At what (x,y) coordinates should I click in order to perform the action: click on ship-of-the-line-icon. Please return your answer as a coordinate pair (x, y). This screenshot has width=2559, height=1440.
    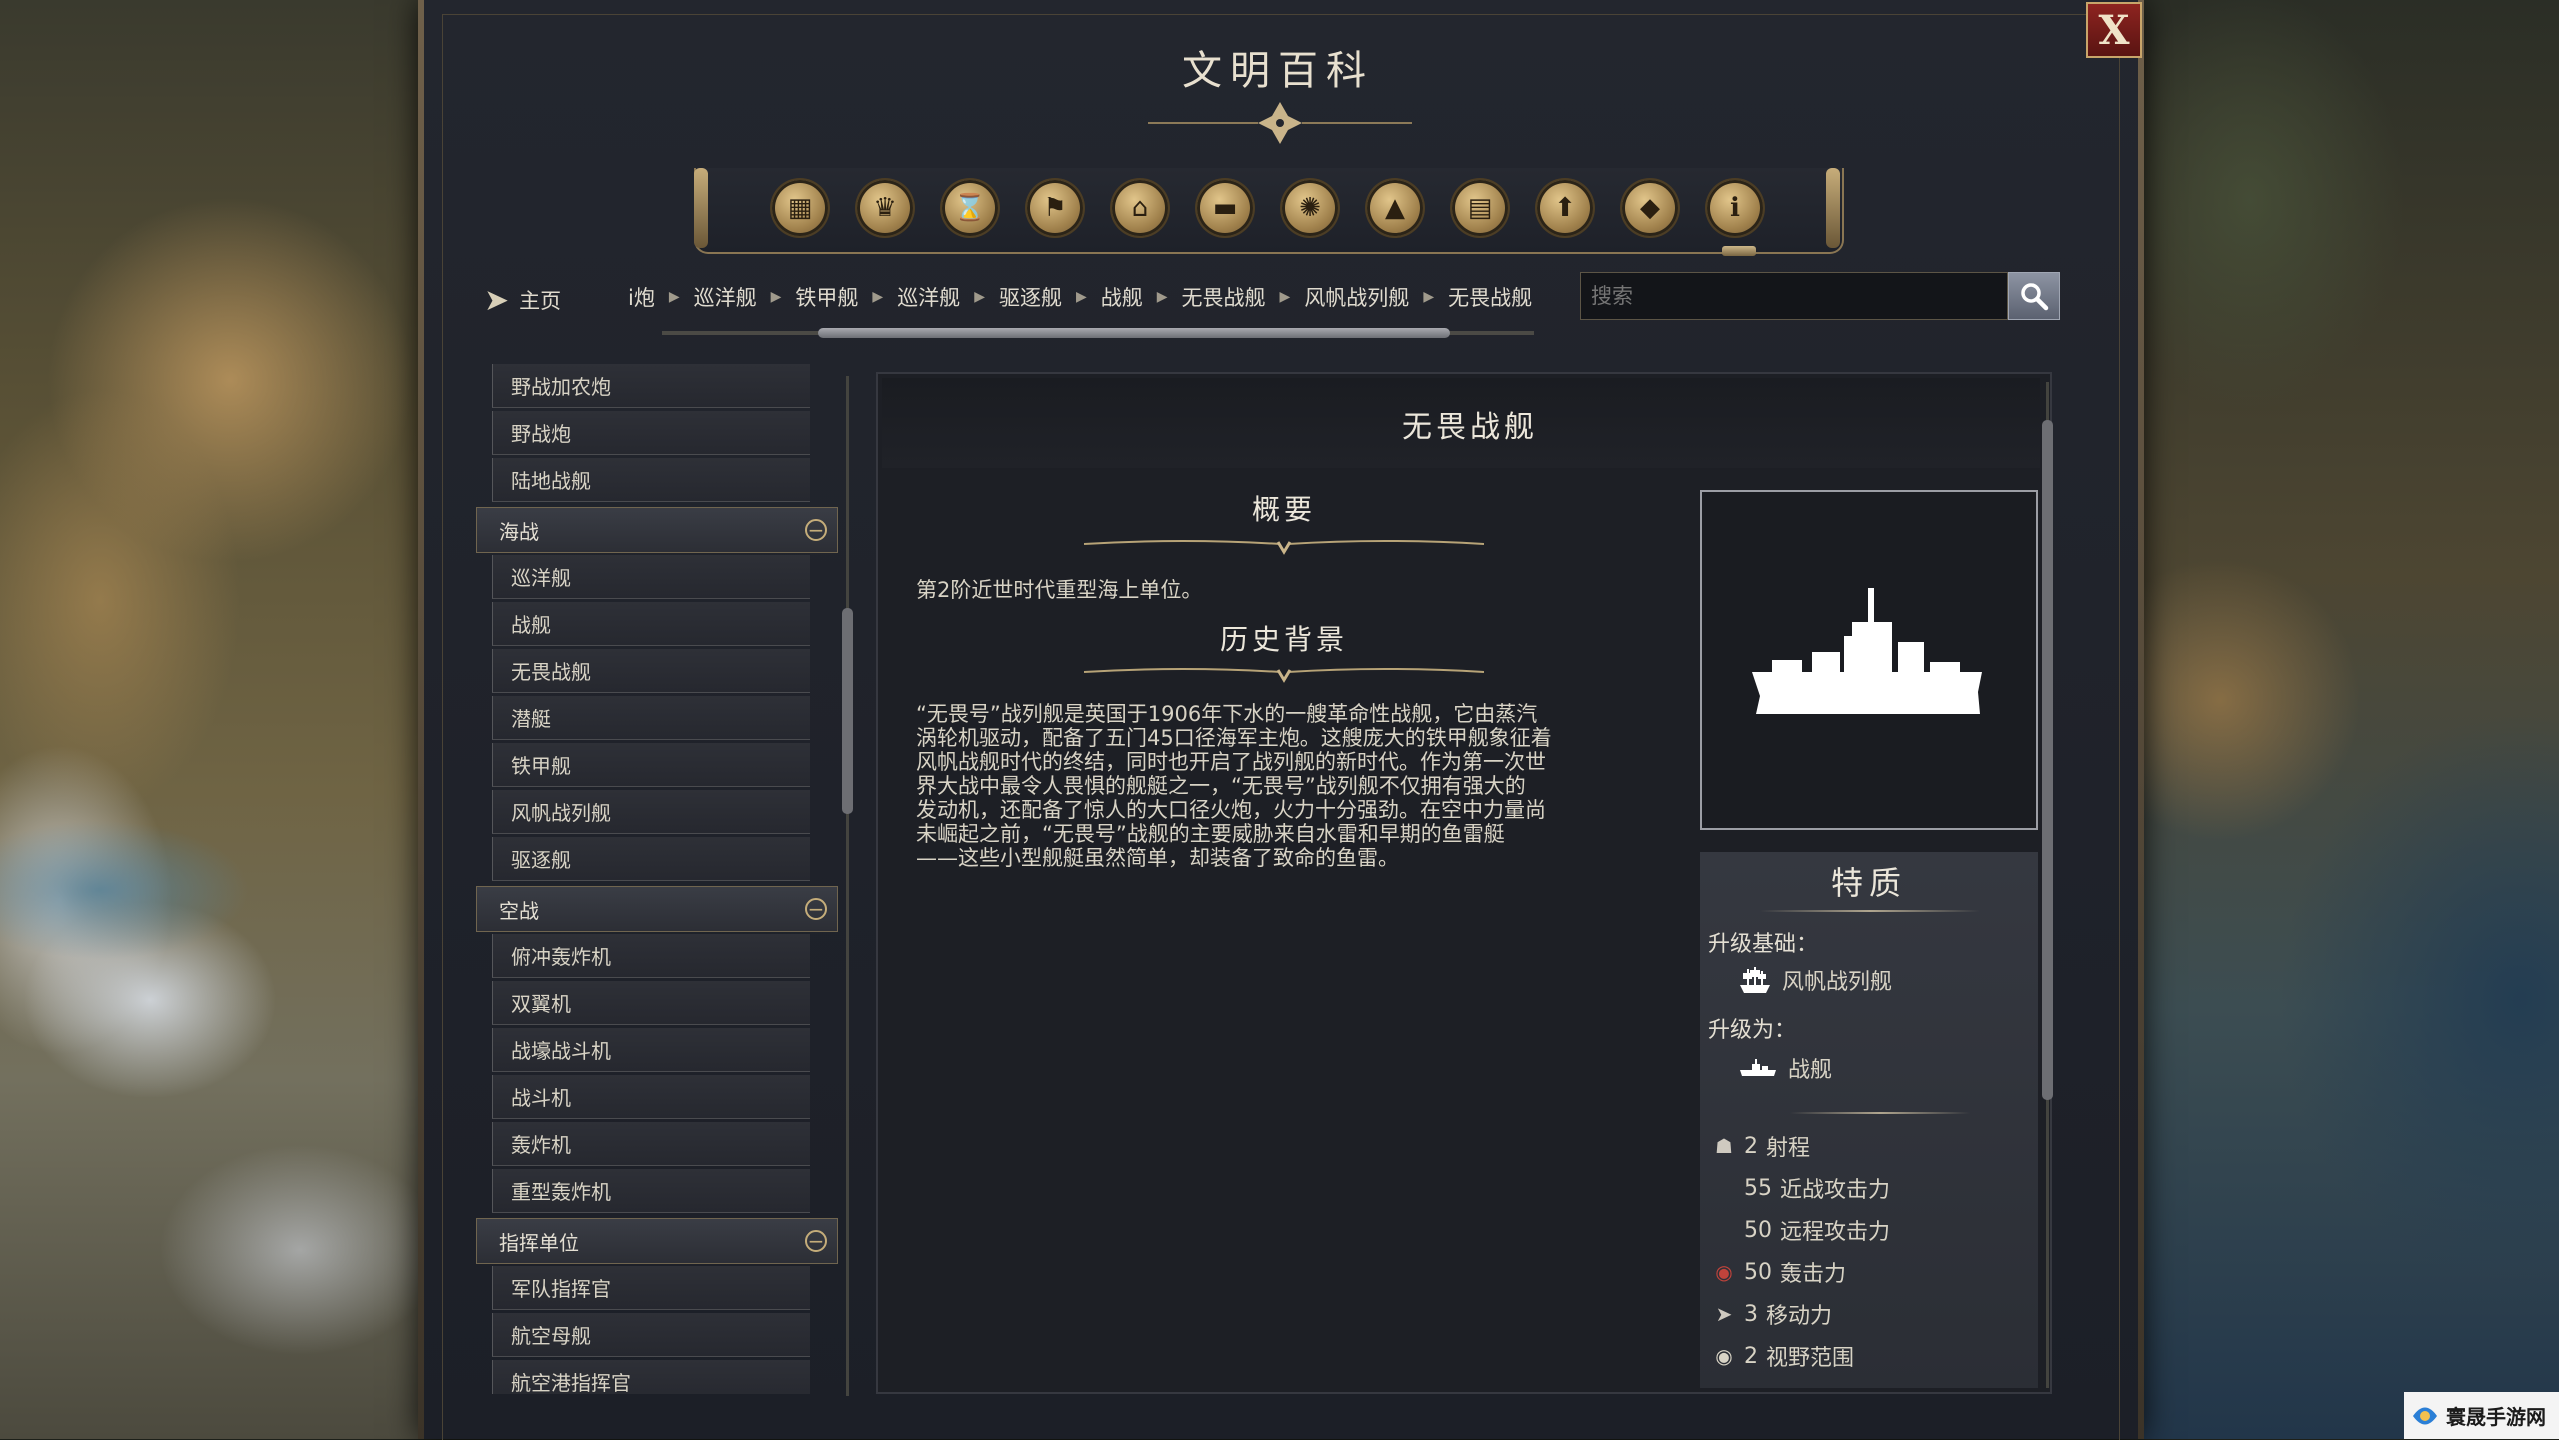
    Looking at the image, I should click on (1755, 980).